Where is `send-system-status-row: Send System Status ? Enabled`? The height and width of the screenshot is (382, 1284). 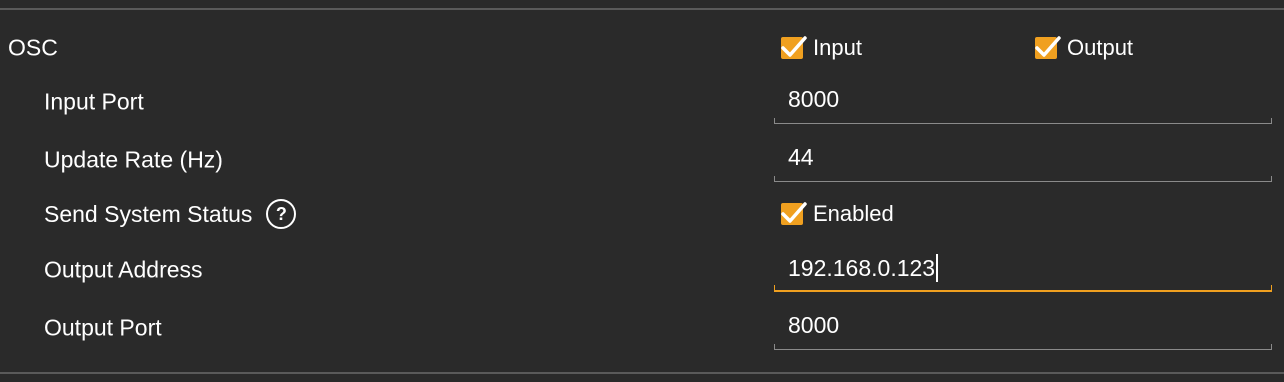 send-system-status-row: Send System Status ? Enabled is located at coordinates (642, 214).